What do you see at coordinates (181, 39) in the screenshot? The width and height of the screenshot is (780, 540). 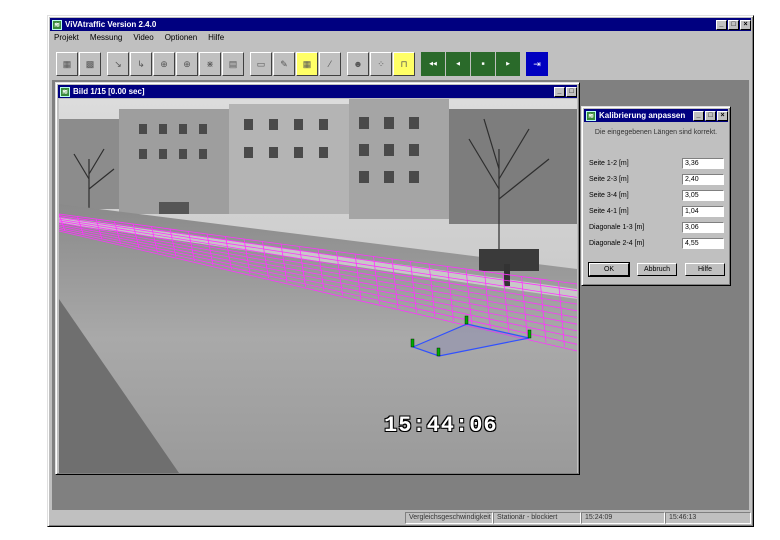 I see `menu-optionen: Optionen` at bounding box center [181, 39].